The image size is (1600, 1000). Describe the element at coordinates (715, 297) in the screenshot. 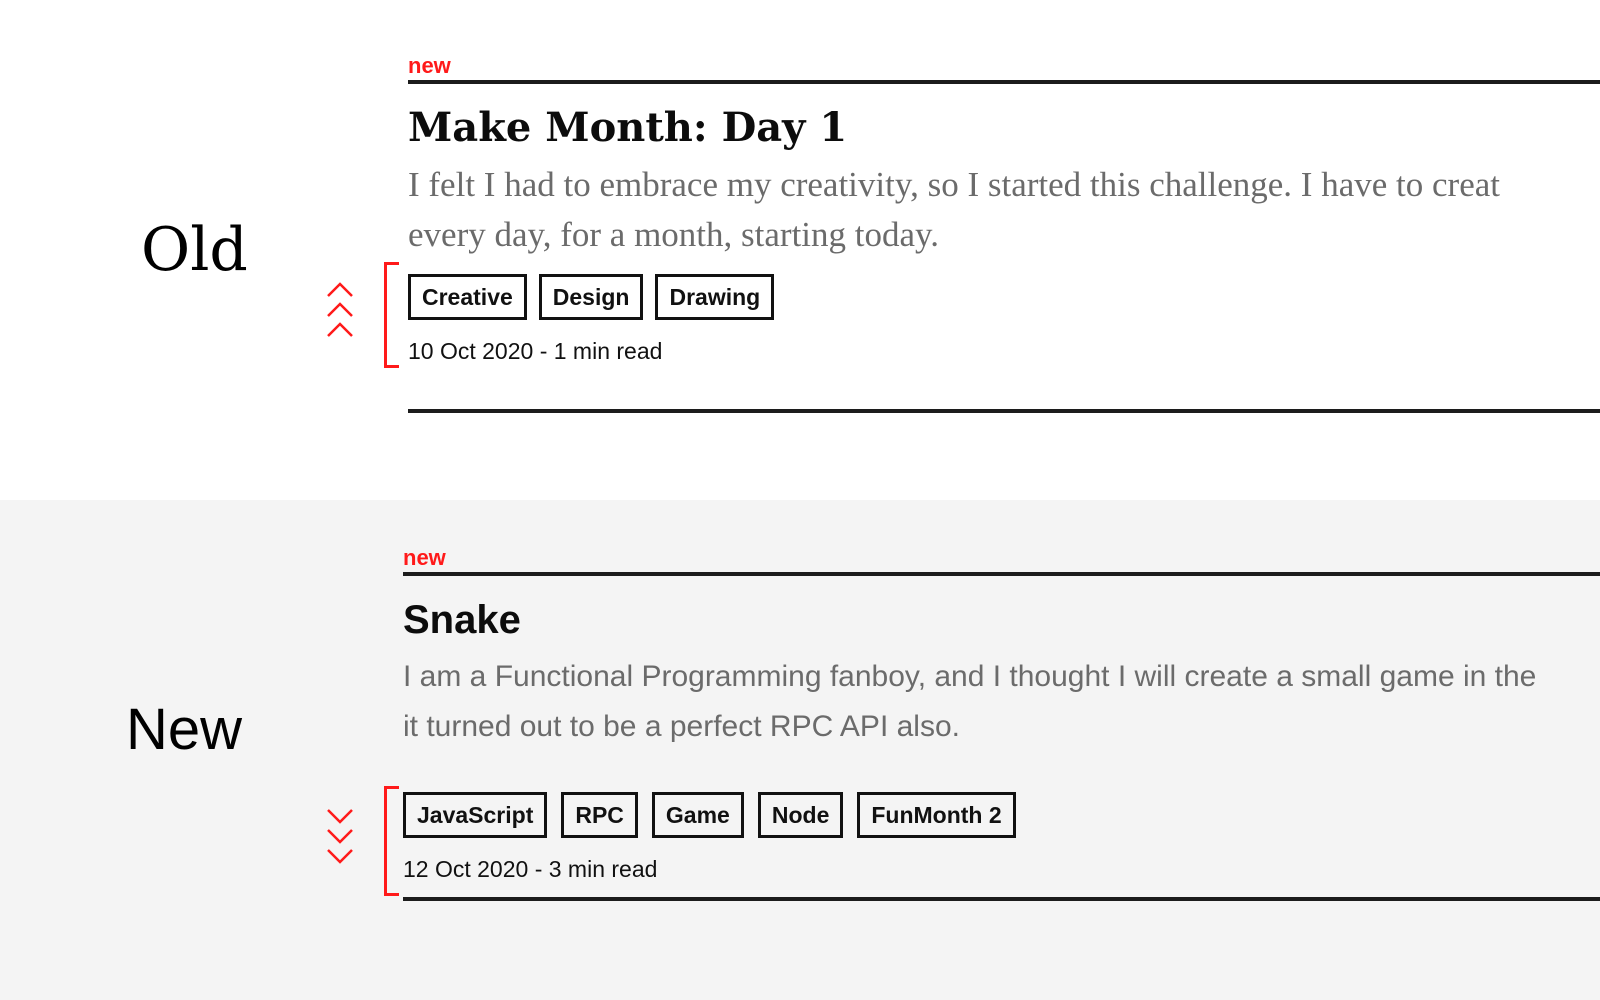

I see `tag-drawing: Drawing` at that location.